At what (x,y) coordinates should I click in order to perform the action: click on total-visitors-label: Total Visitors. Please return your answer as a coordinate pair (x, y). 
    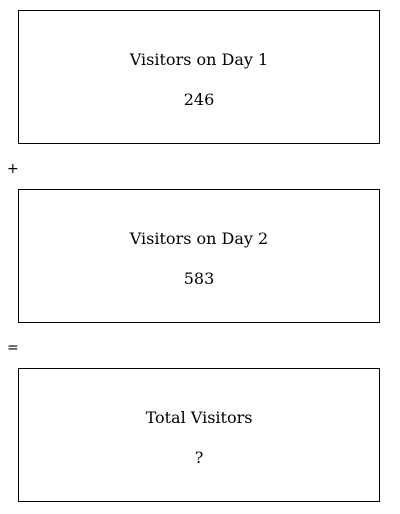
    Looking at the image, I should click on (199, 417).